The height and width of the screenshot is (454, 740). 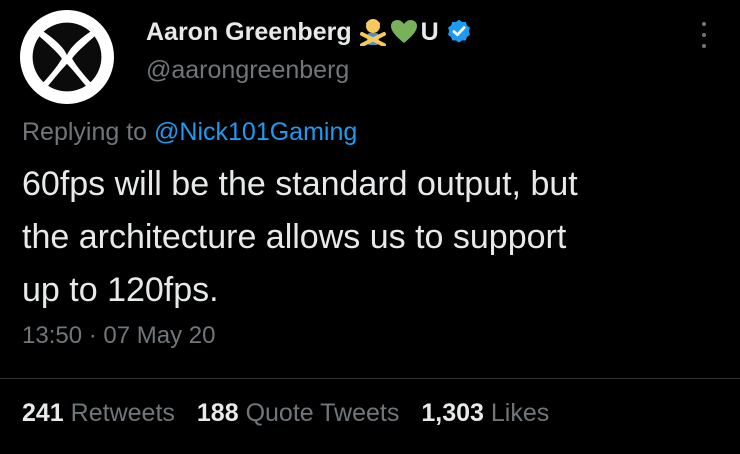 What do you see at coordinates (458, 31) in the screenshot?
I see `verified-badge-icon` at bounding box center [458, 31].